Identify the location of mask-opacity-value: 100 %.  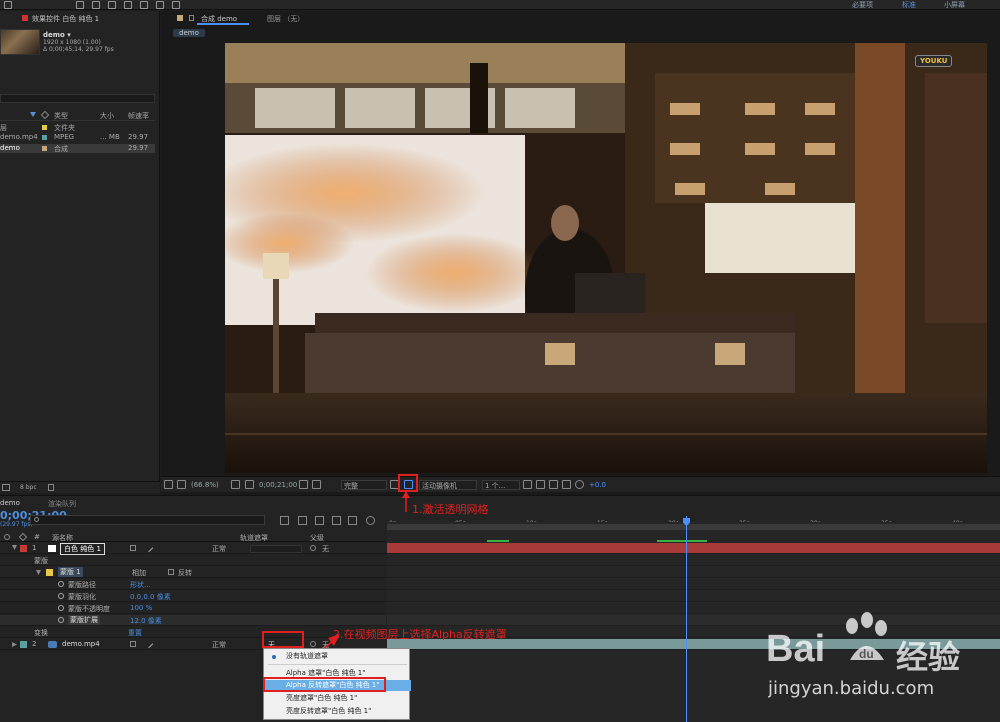
(141, 608).